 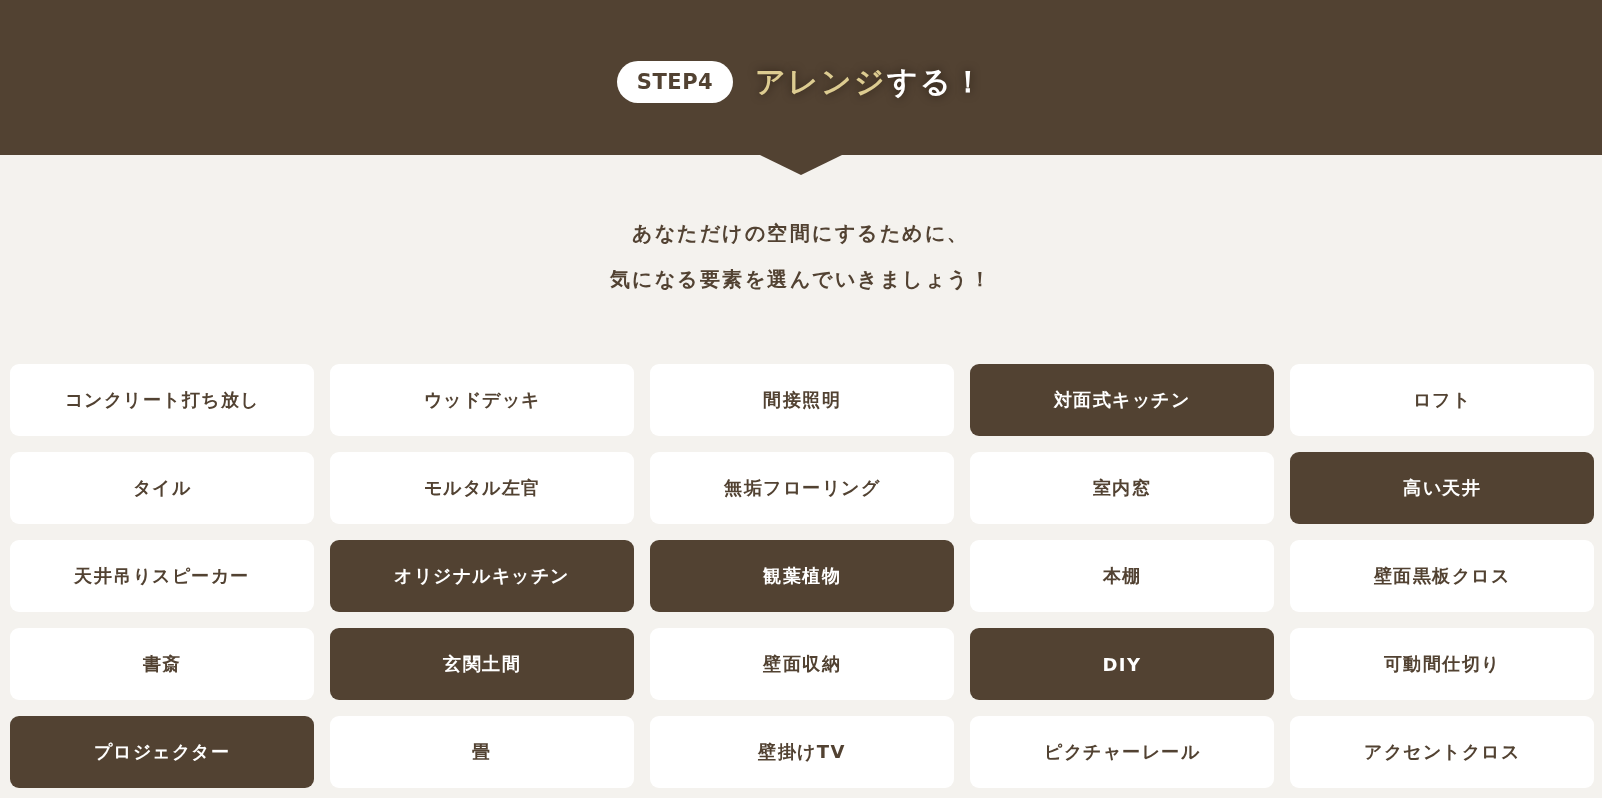 What do you see at coordinates (870, 81) in the screenshot?
I see `section-title: アレンジする！` at bounding box center [870, 81].